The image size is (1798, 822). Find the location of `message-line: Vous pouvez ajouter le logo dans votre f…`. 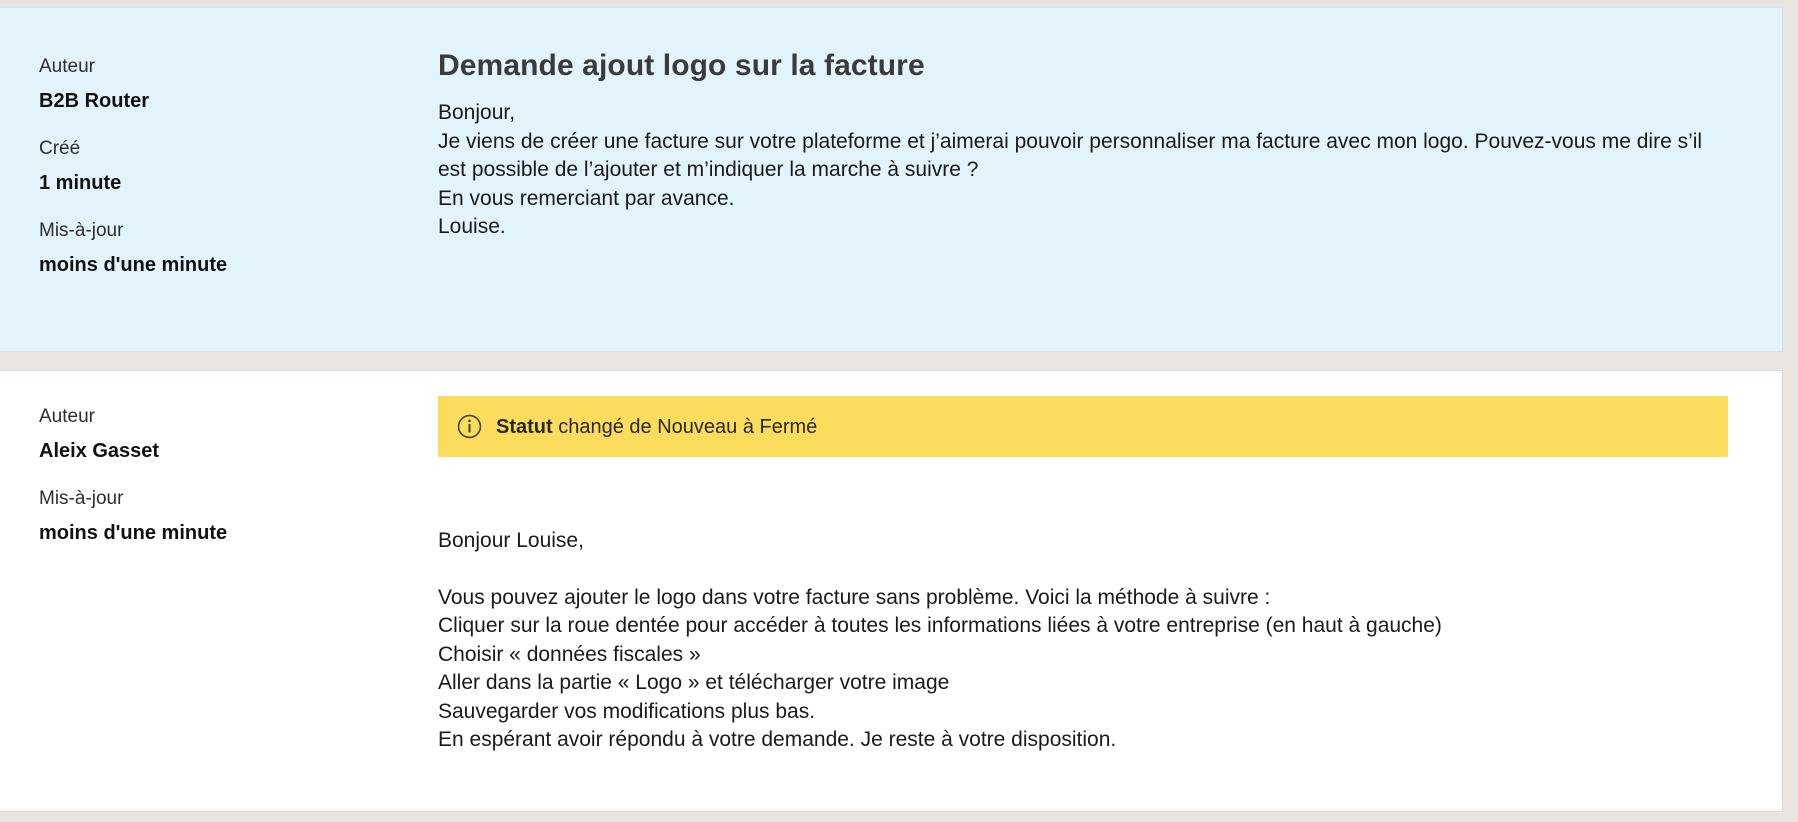

message-line: Vous pouvez ajouter le logo dans votre f… is located at coordinates (854, 597).